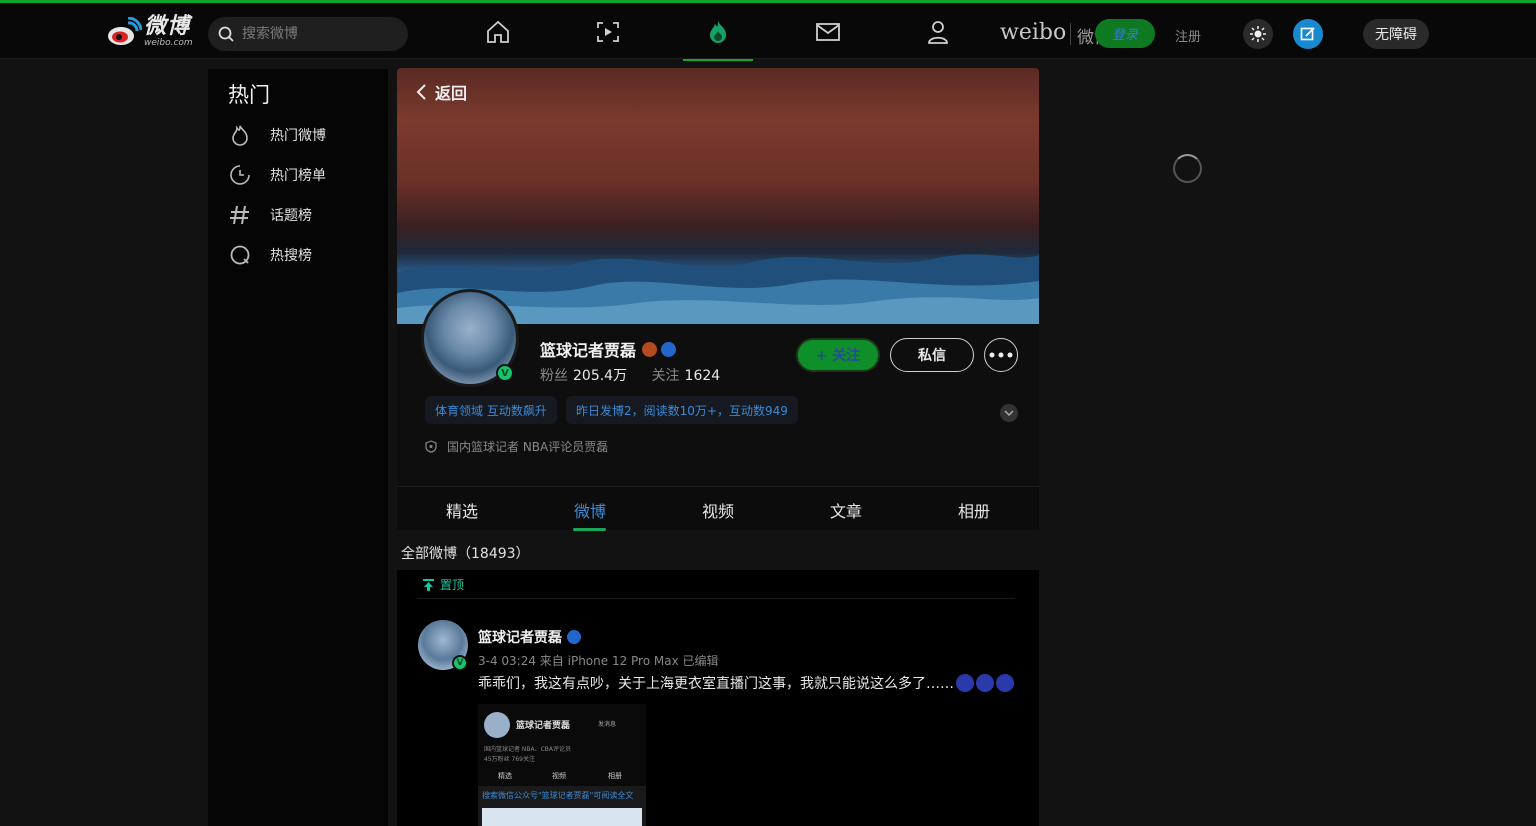 The image size is (1536, 826). I want to click on register-link: 注册, so click(1188, 35).